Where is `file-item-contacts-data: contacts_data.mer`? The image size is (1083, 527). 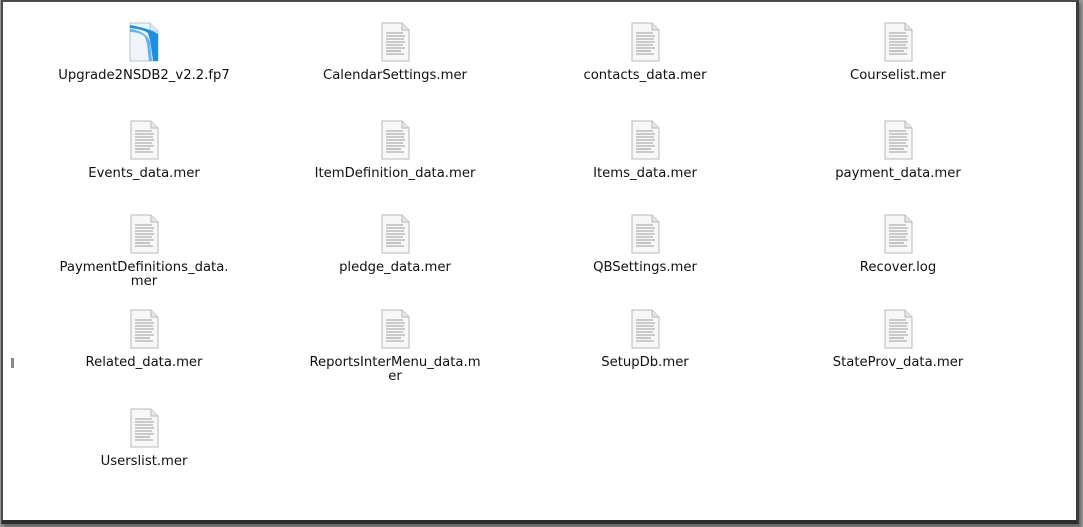 file-item-contacts-data: contacts_data.mer is located at coordinates (645, 52).